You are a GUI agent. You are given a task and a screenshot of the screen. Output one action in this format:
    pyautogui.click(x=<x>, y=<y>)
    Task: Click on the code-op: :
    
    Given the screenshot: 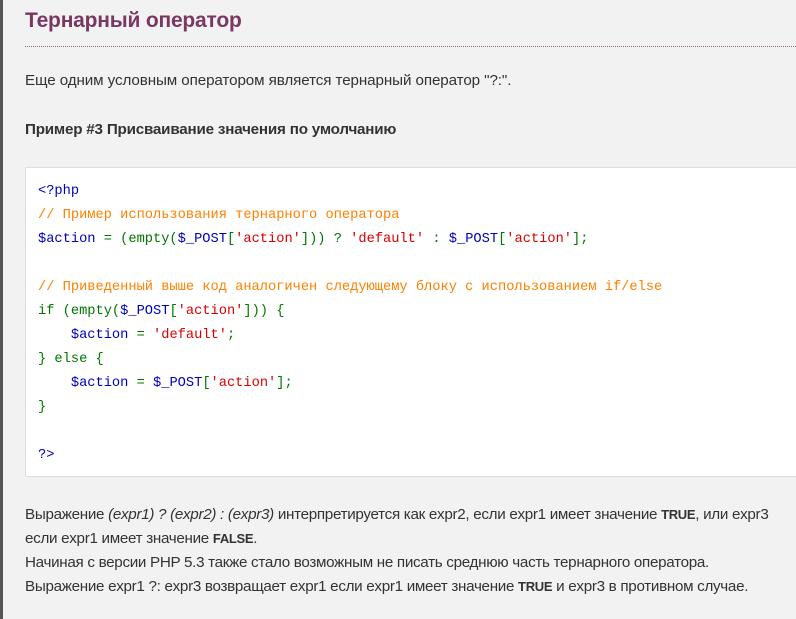 What is the action you would take?
    pyautogui.click(x=436, y=239)
    